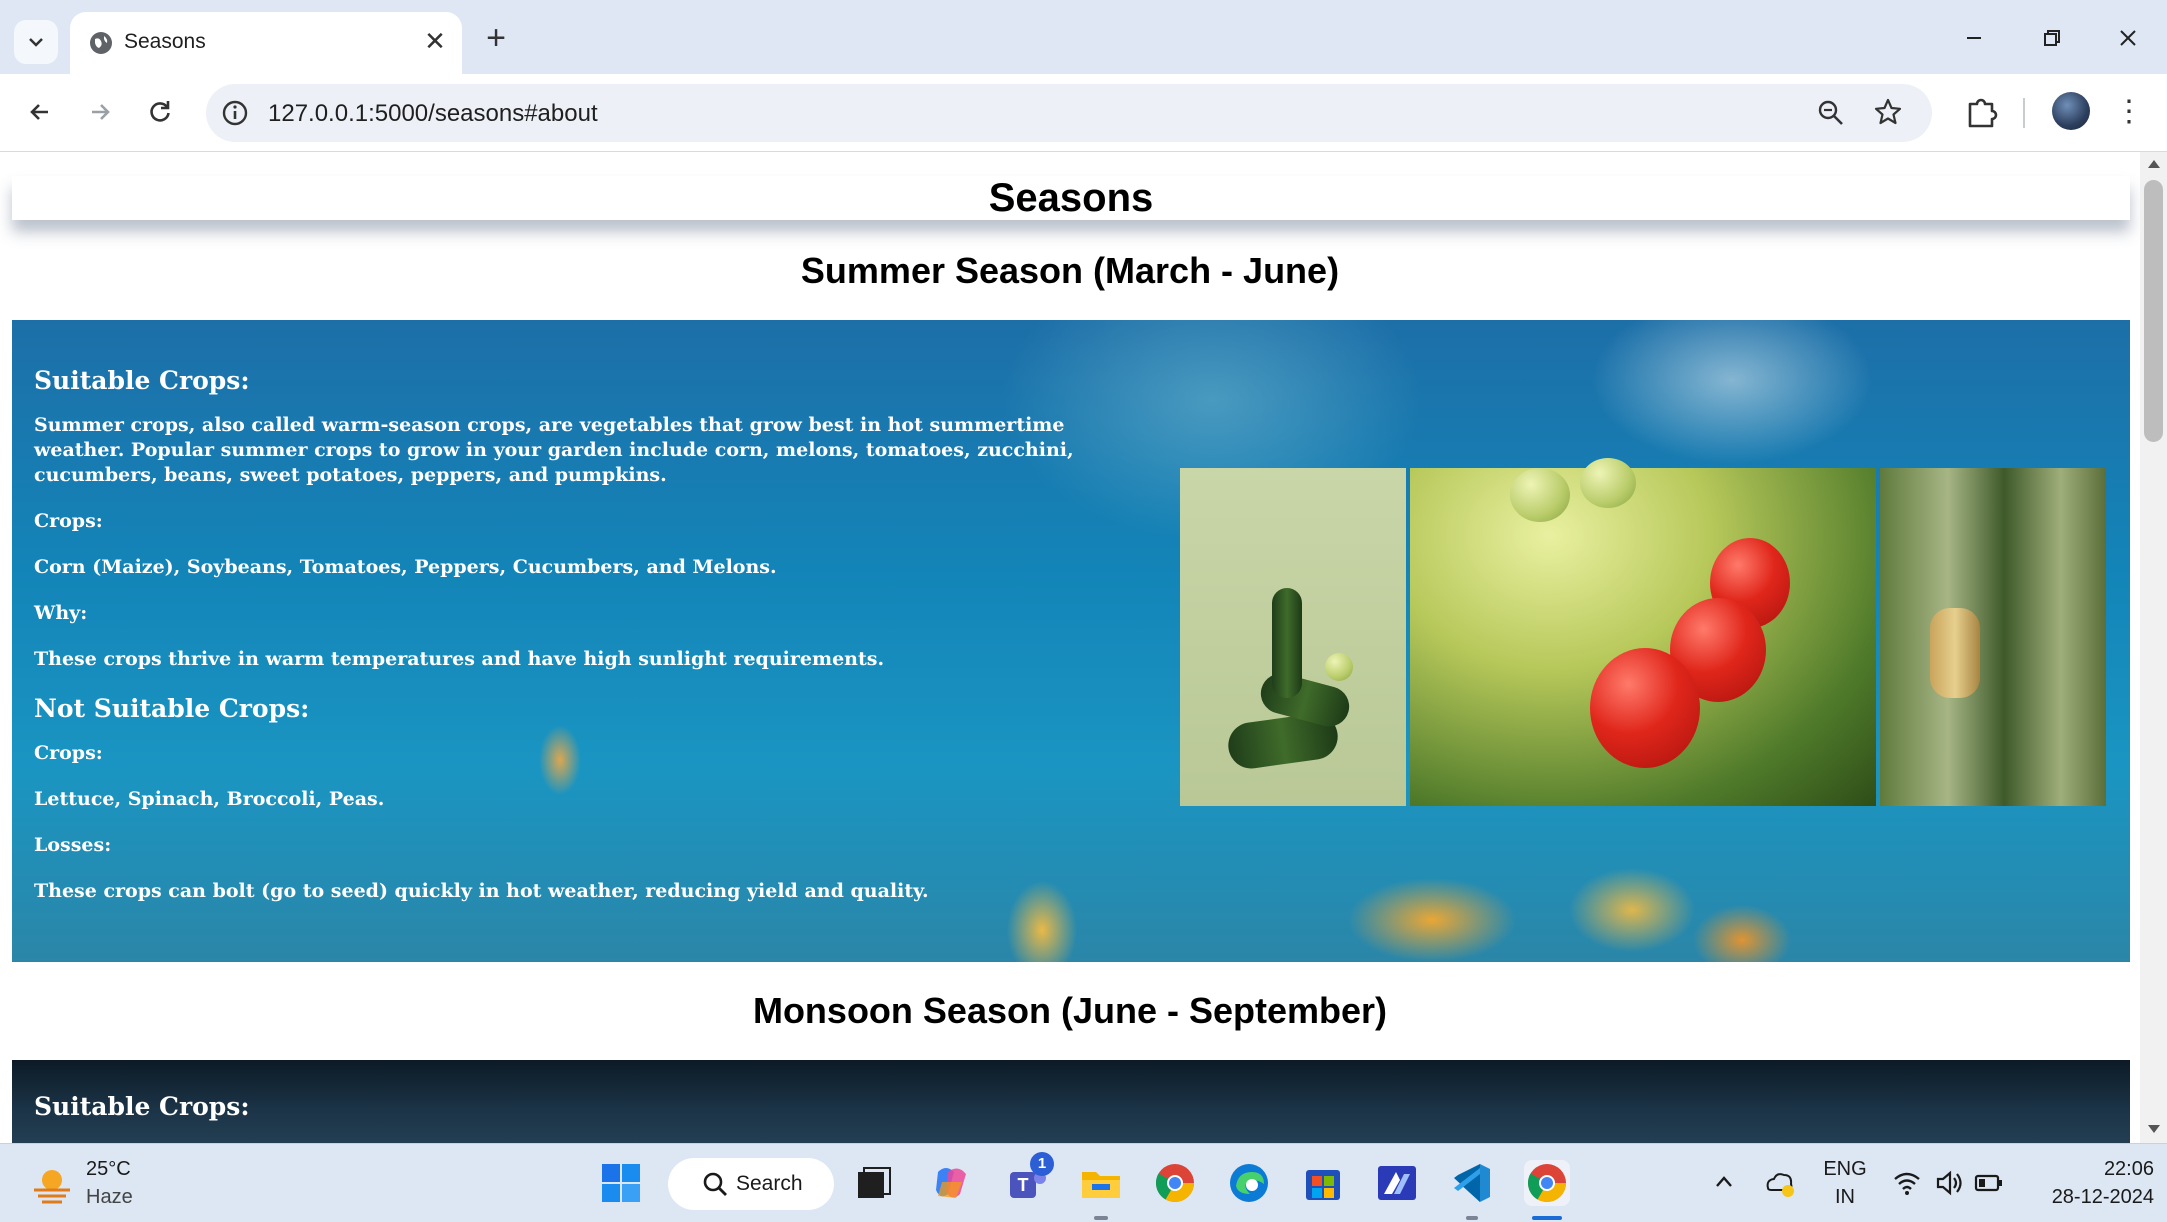 This screenshot has width=2167, height=1222. What do you see at coordinates (433, 114) in the screenshot?
I see `url-text: 127.0.0.1:5000/seasons#about` at bounding box center [433, 114].